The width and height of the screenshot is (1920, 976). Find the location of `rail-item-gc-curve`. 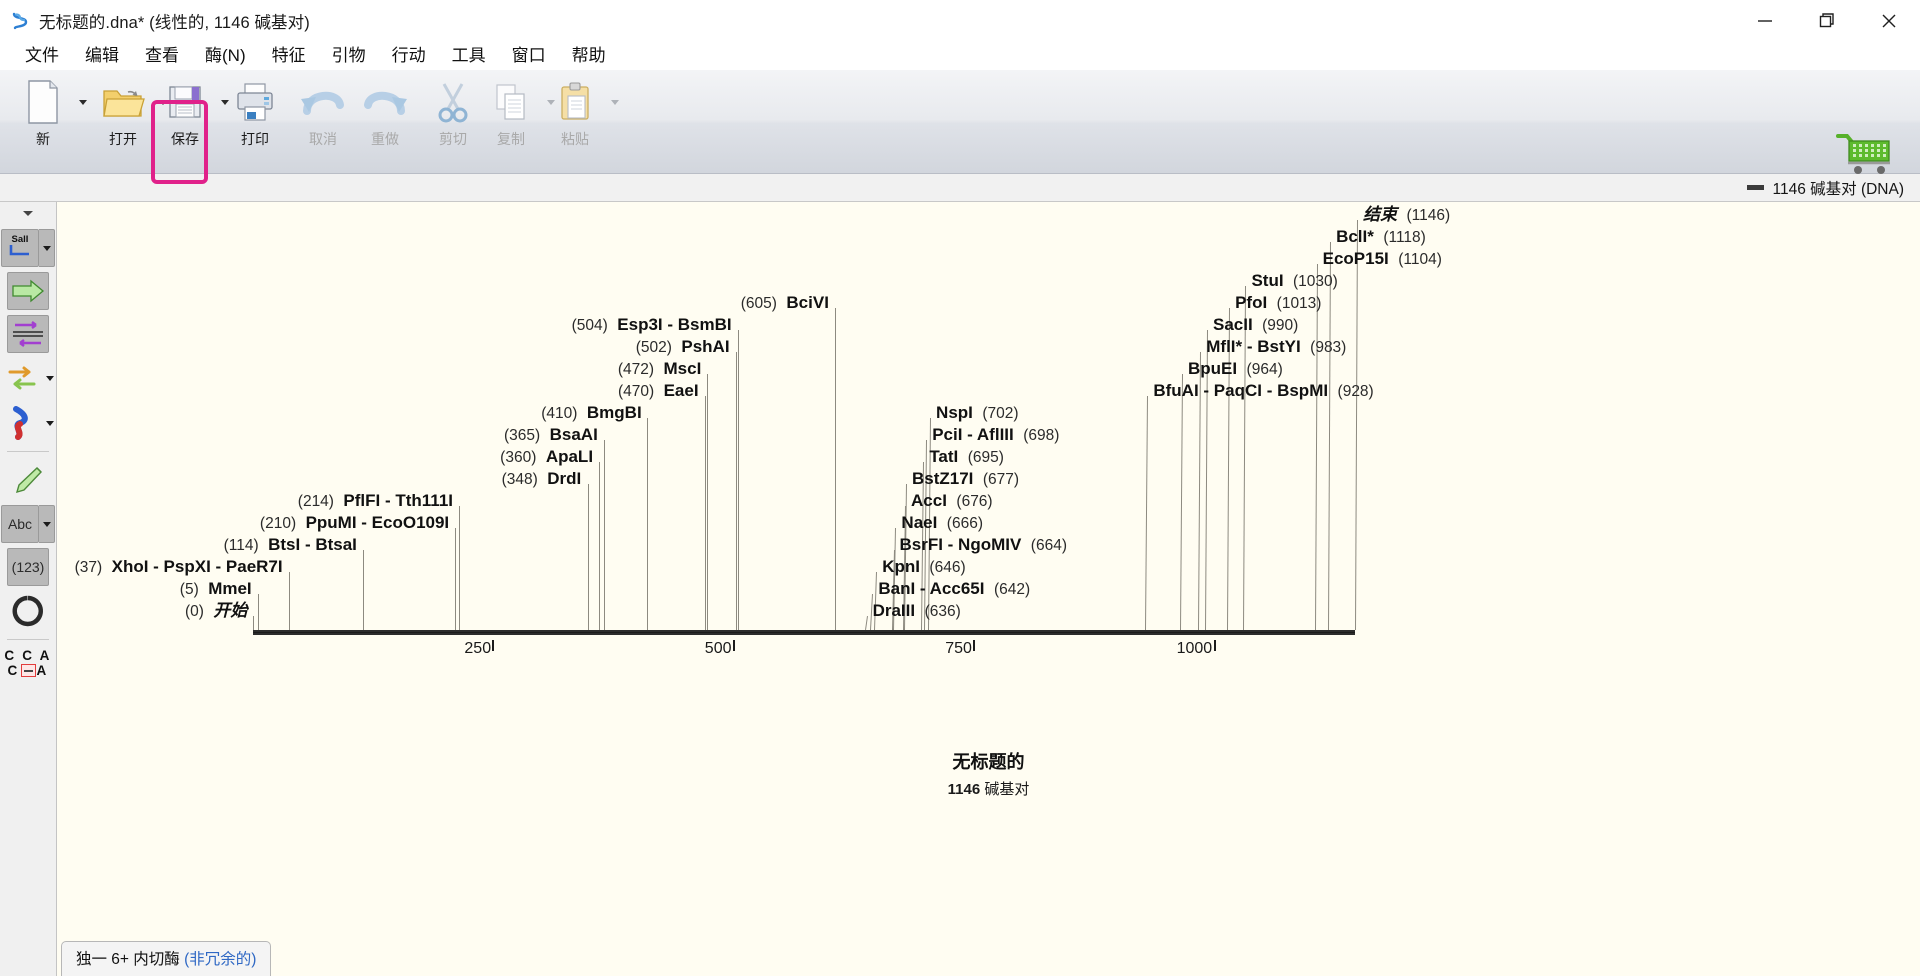

rail-item-gc-curve is located at coordinates (28, 423).